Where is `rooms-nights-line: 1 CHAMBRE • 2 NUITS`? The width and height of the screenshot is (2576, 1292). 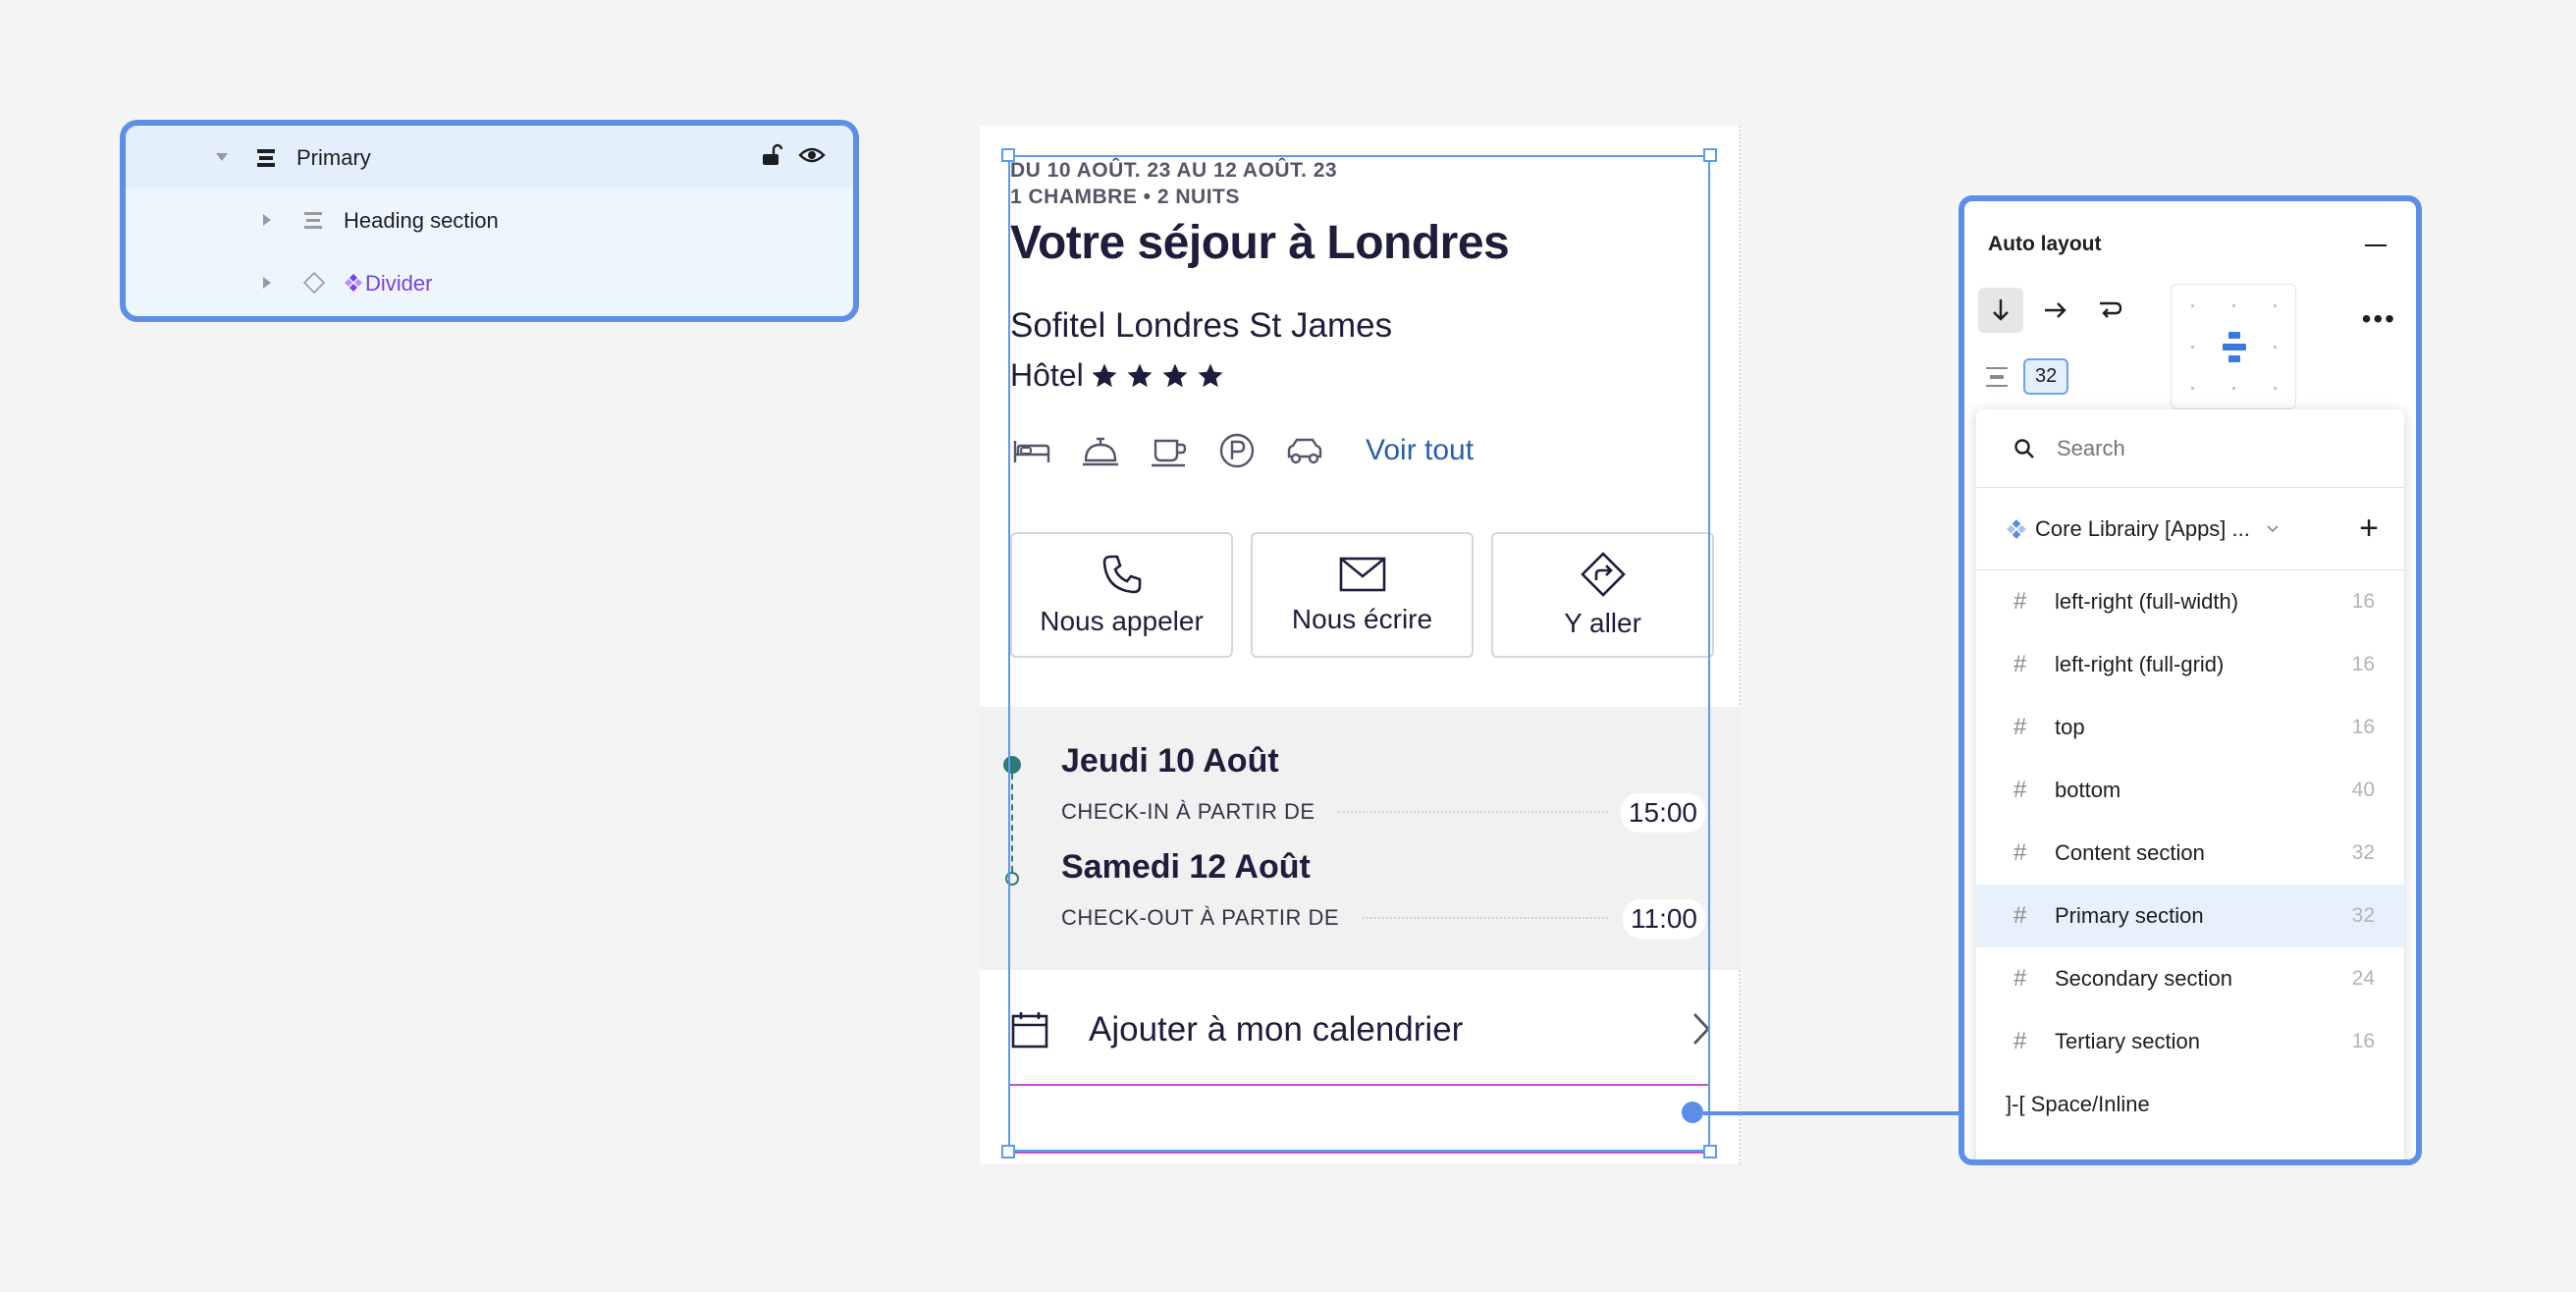 rooms-nights-line: 1 CHAMBRE • 2 NUITS is located at coordinates (1125, 197).